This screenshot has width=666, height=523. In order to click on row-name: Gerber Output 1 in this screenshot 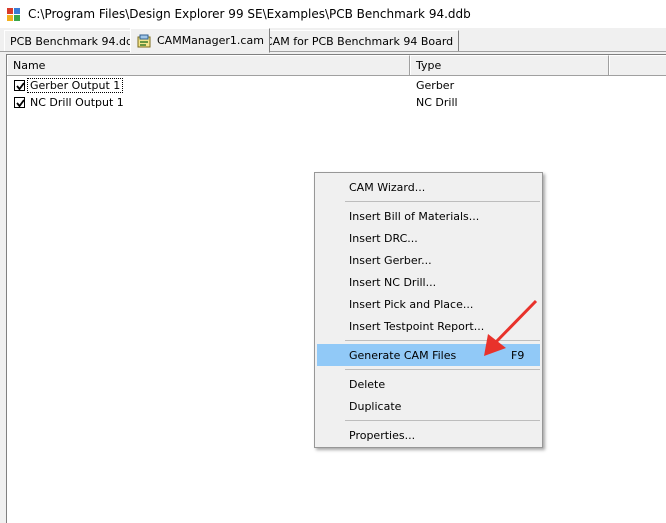, I will do `click(75, 85)`.